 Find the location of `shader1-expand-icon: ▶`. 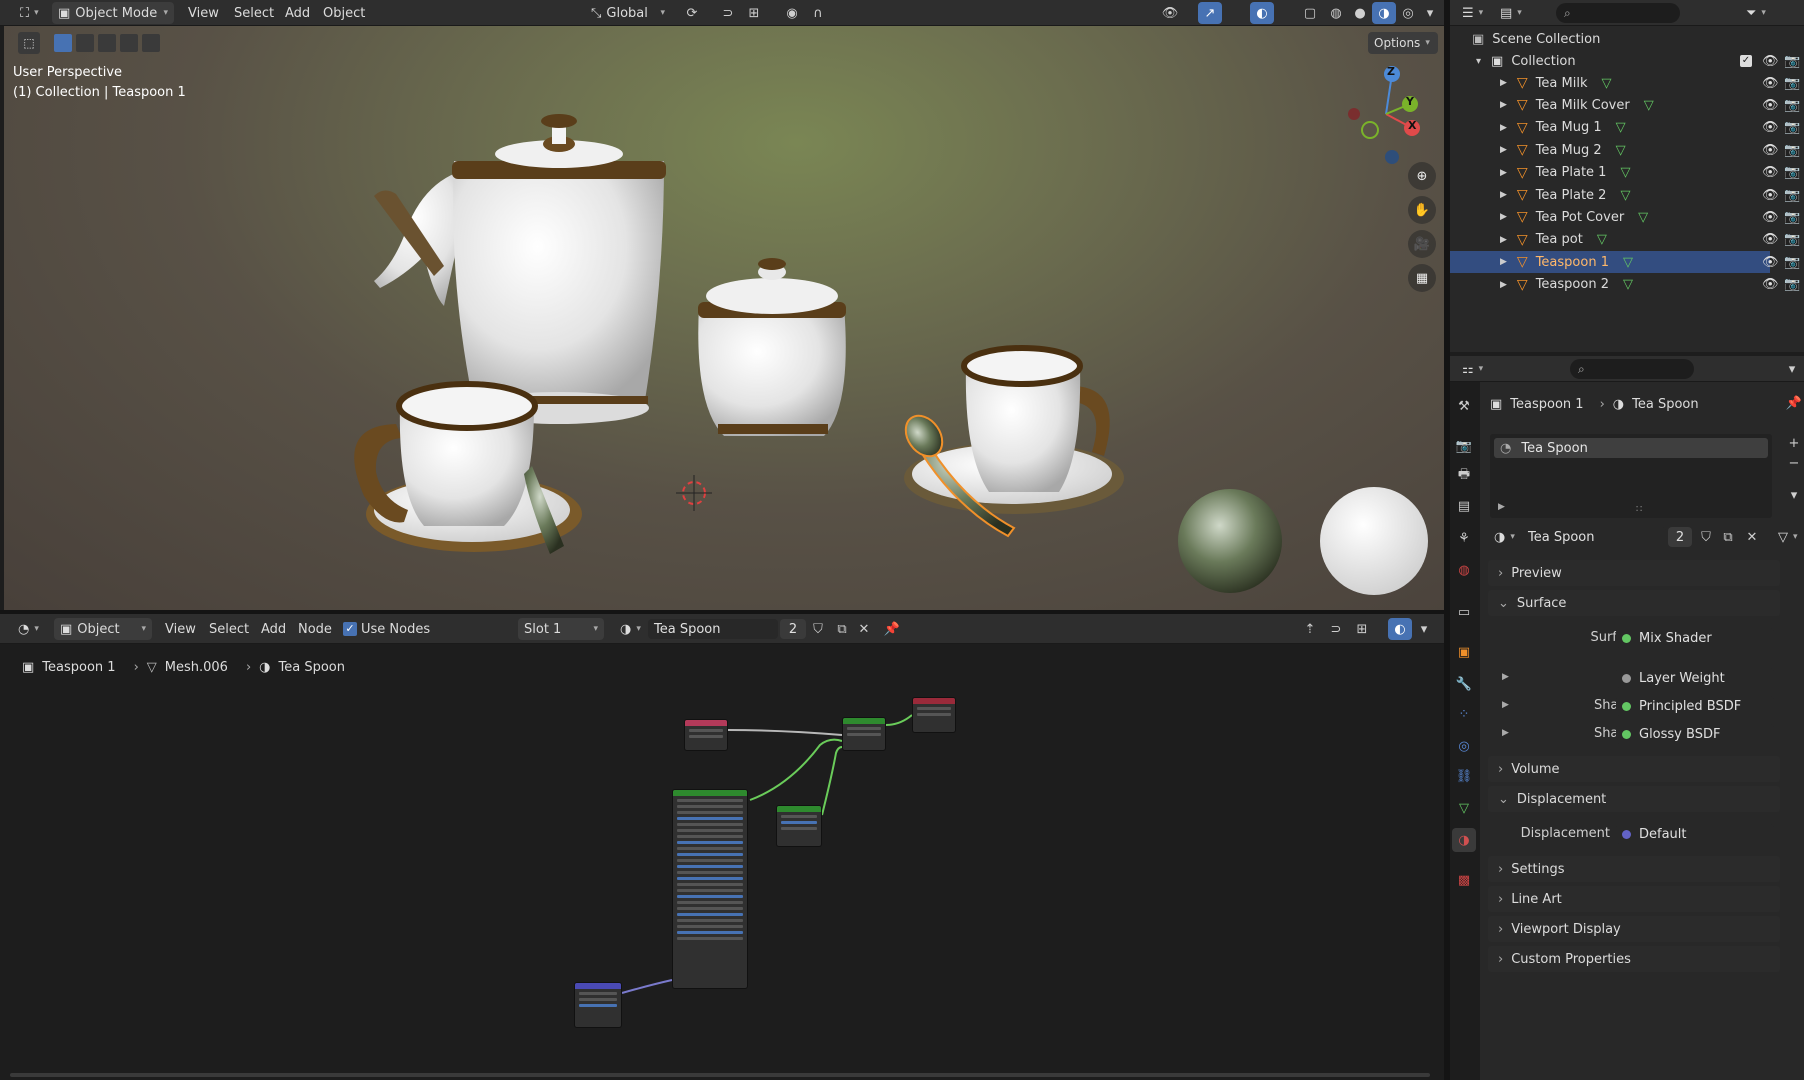

shader1-expand-icon: ▶ is located at coordinates (1505, 705).